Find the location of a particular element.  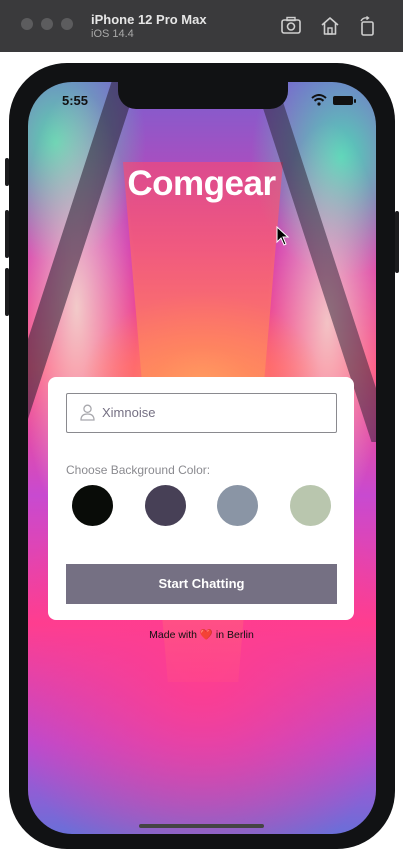

name-input: Ximnoise is located at coordinates (201, 413).